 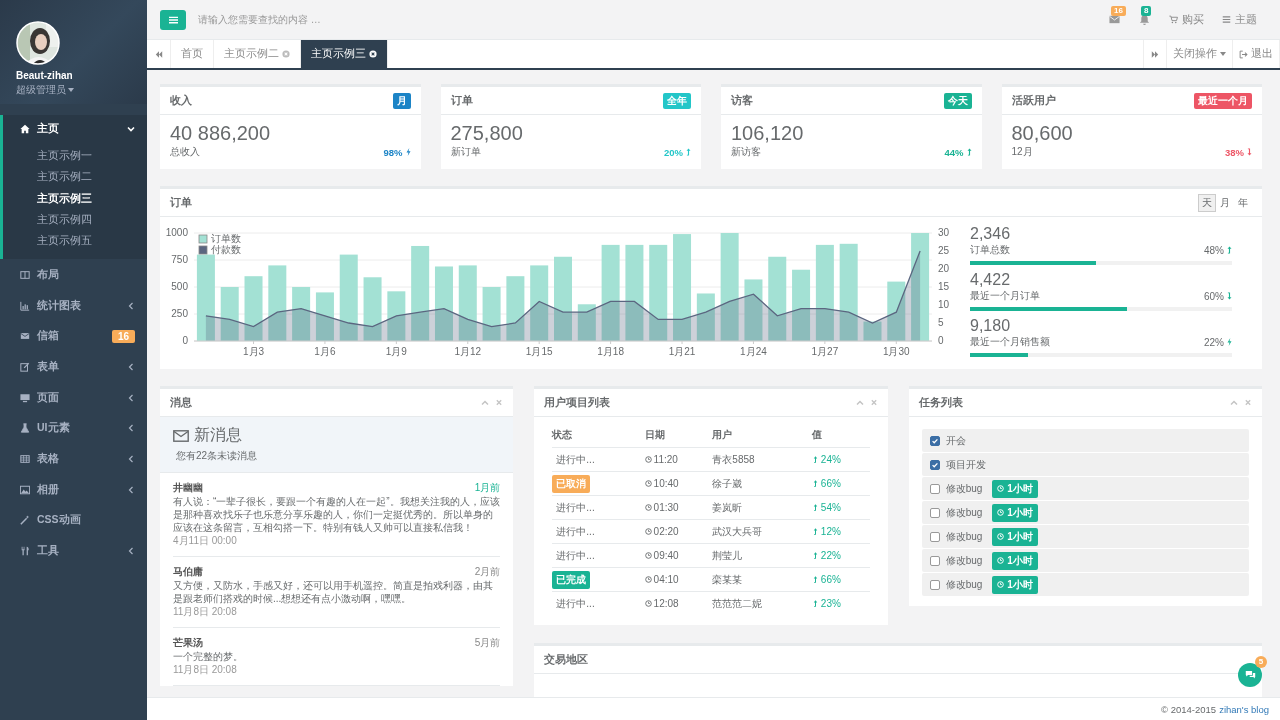 What do you see at coordinates (1234, 152) in the screenshot?
I see `change-percent: 38%` at bounding box center [1234, 152].